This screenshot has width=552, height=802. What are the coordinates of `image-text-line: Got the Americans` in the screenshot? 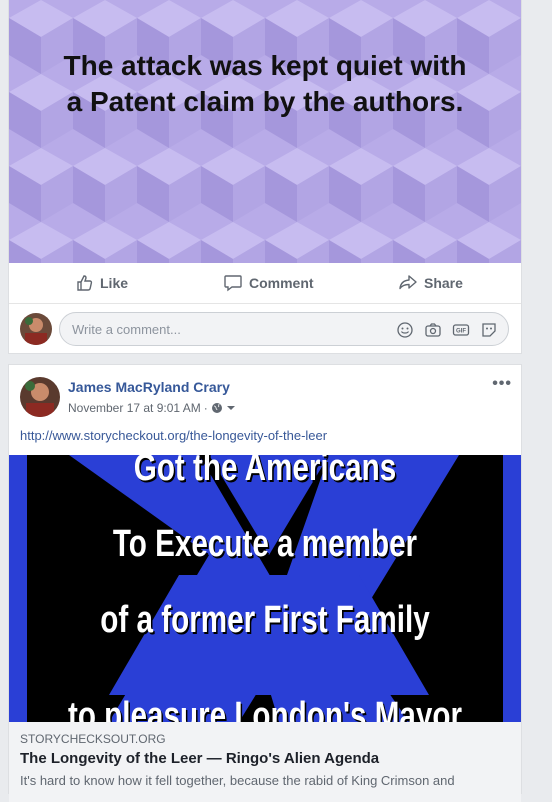 It's located at (265, 472).